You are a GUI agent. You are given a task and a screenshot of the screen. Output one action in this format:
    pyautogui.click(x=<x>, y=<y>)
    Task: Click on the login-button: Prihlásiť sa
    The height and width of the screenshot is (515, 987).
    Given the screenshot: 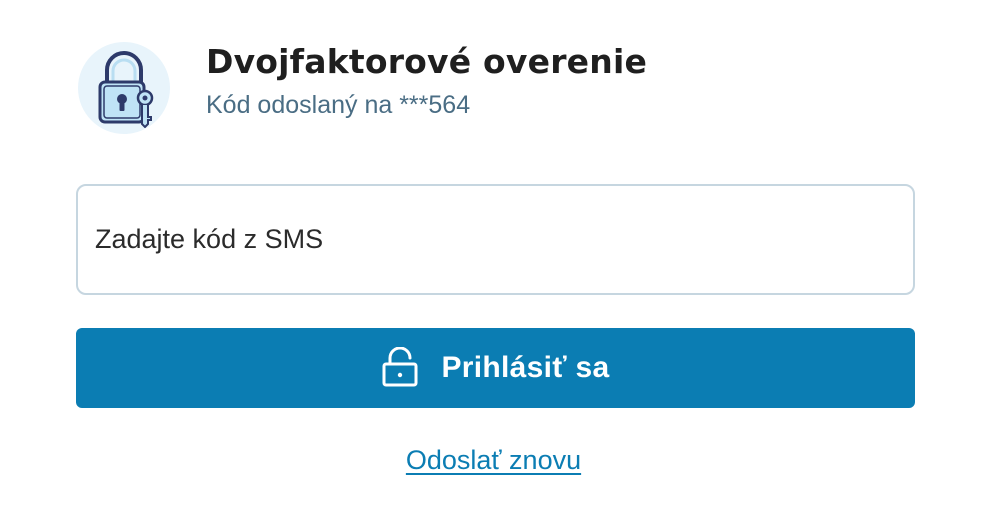 What is the action you would take?
    pyautogui.click(x=495, y=368)
    